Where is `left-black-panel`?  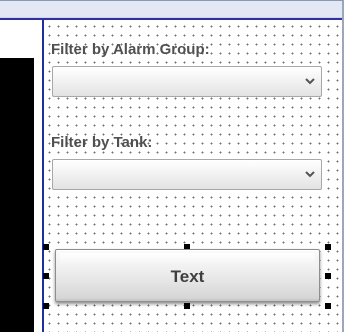
left-black-panel is located at coordinates (17, 195).